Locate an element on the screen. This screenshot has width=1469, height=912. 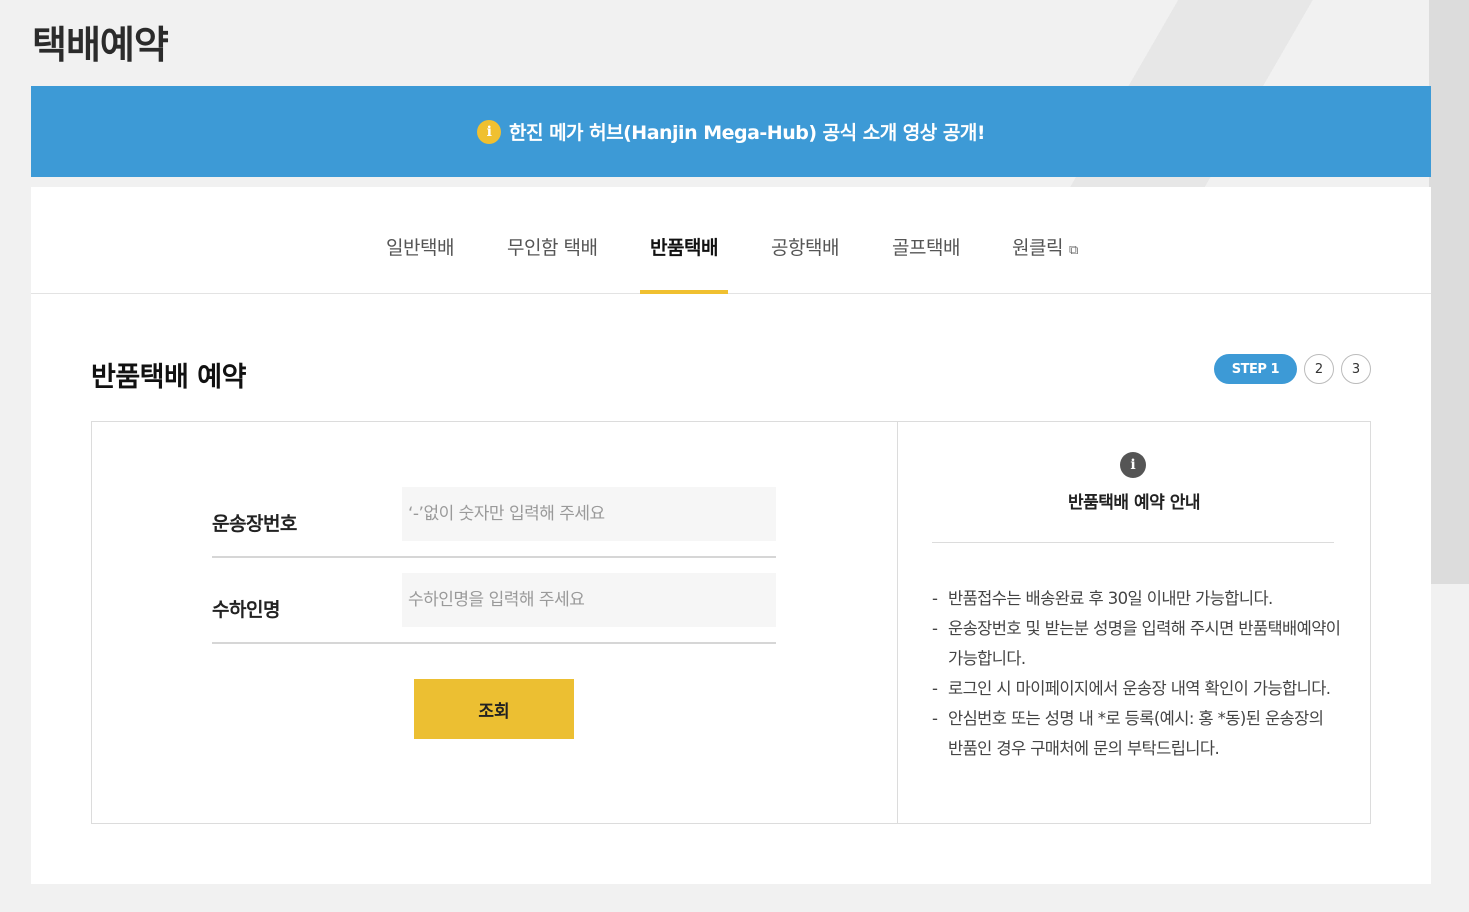
step-3: 3 is located at coordinates (1356, 369).